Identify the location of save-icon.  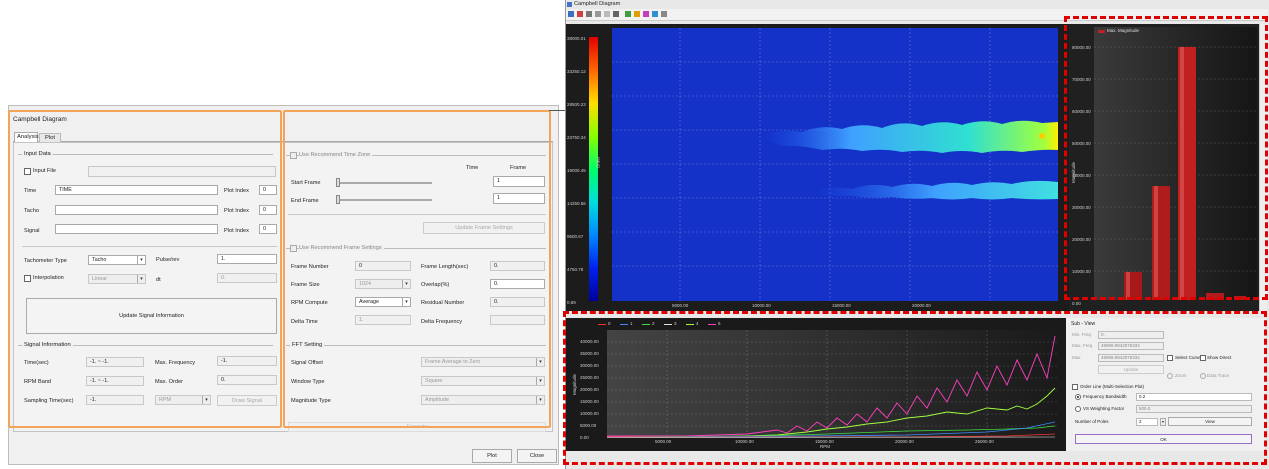
(571, 14).